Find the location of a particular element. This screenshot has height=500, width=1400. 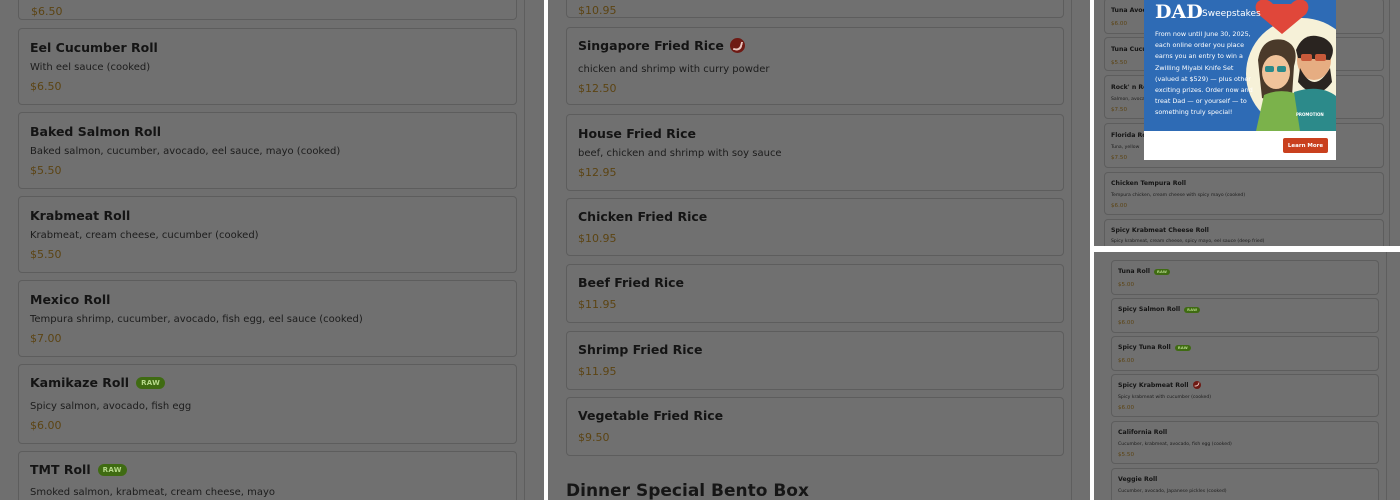

art-stamp: PROMOTION is located at coordinates (1310, 114).